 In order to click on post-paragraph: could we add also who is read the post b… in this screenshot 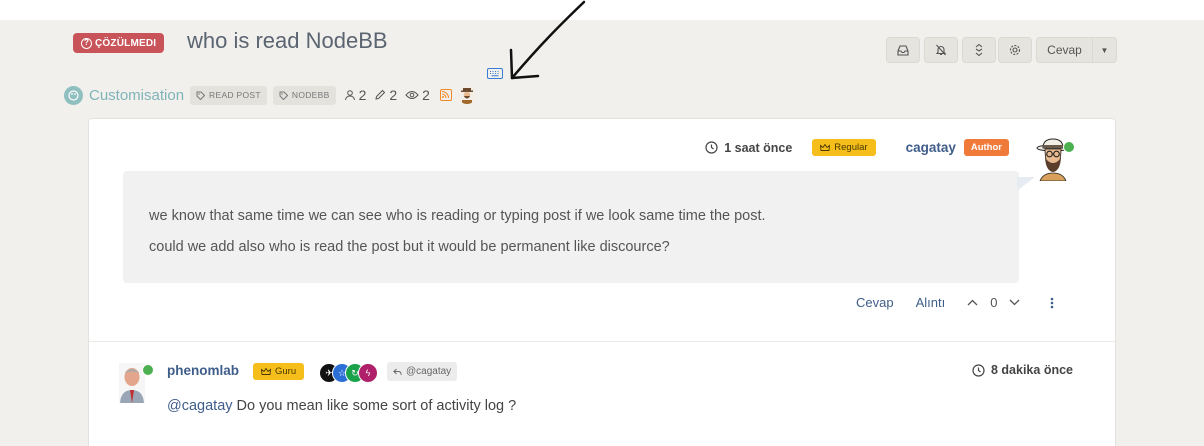, I will do `click(409, 247)`.